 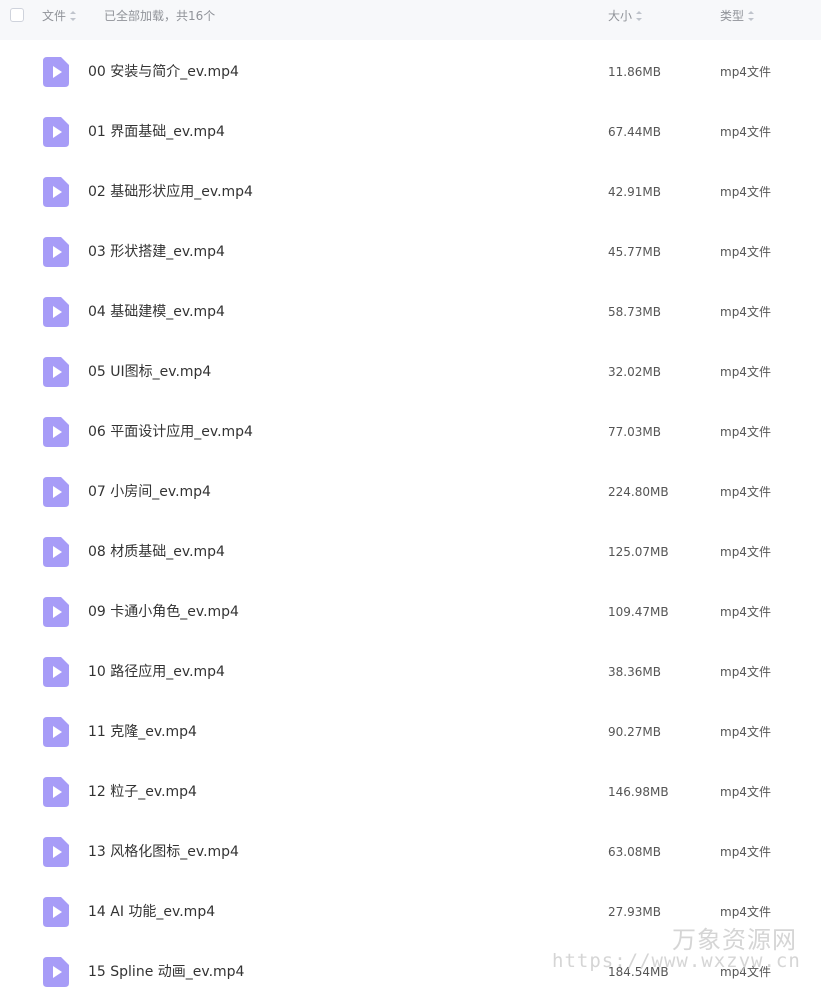 What do you see at coordinates (170, 192) in the screenshot?
I see `file-name: 02 基础形状应用_ev.mp4` at bounding box center [170, 192].